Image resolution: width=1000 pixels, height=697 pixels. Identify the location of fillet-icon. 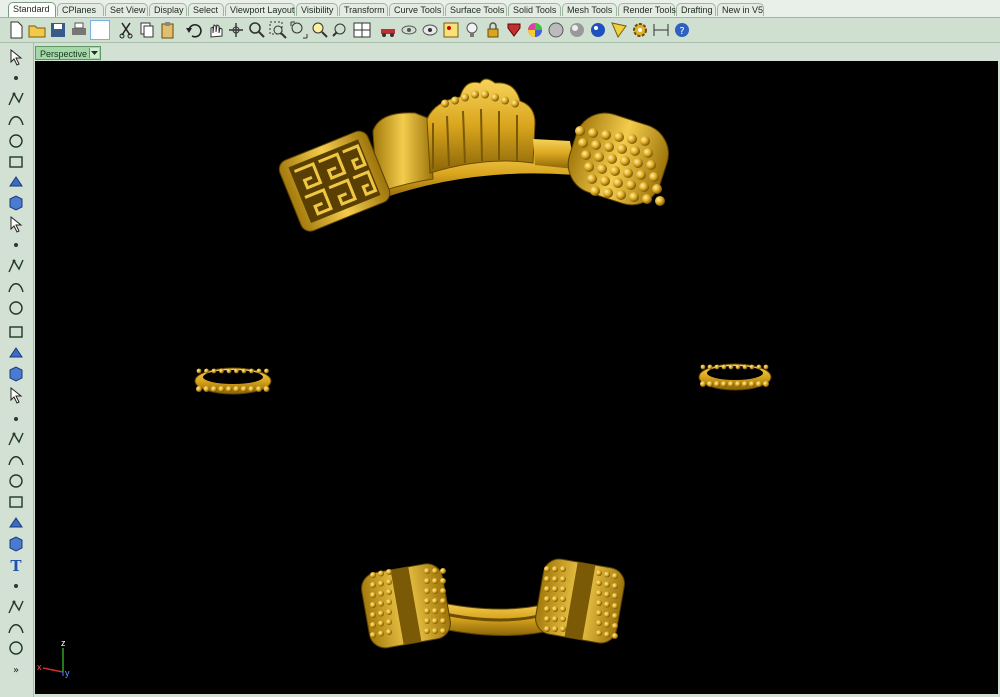
(16, 245).